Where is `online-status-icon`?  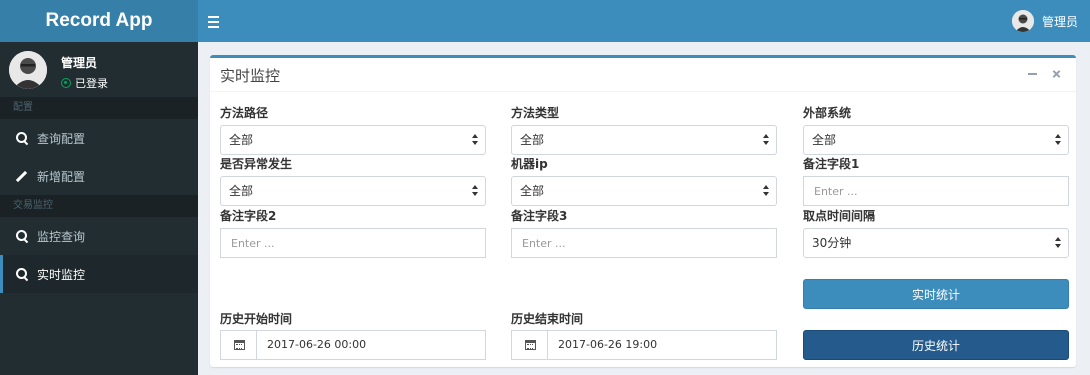
online-status-icon is located at coordinates (66, 83).